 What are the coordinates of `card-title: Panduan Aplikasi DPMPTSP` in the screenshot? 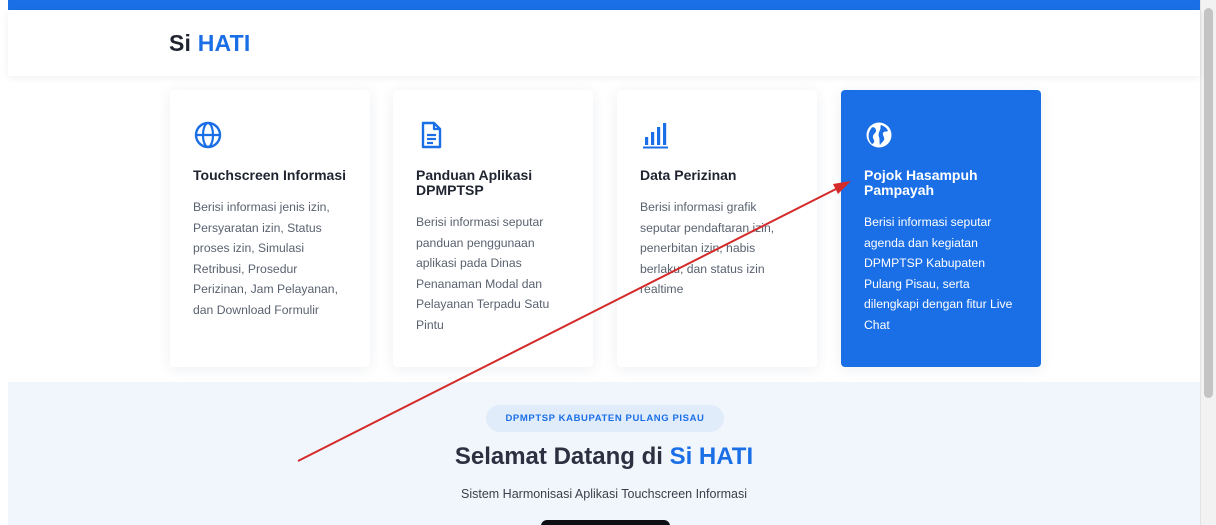 It's located at (474, 182).